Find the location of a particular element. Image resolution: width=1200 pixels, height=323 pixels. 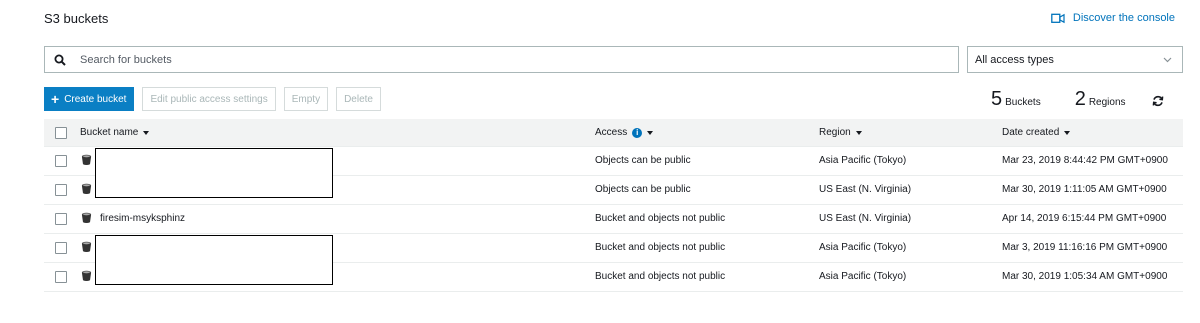

refresh-icon is located at coordinates (1158, 101).